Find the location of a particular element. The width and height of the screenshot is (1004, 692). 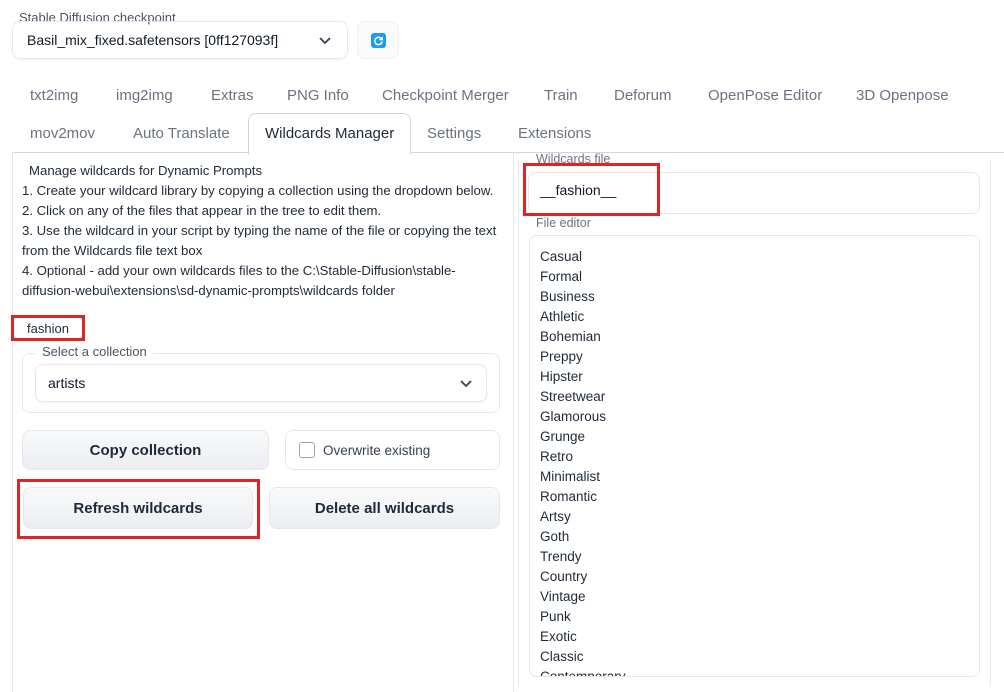

tab-extras: Extras is located at coordinates (232, 96).